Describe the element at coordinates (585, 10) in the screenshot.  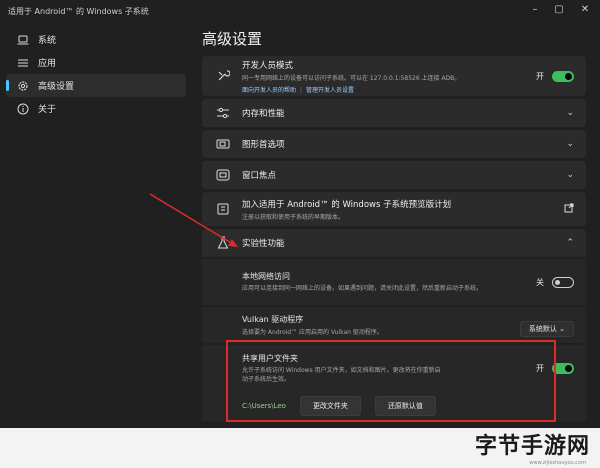
I see `close-icon: ✕` at that location.